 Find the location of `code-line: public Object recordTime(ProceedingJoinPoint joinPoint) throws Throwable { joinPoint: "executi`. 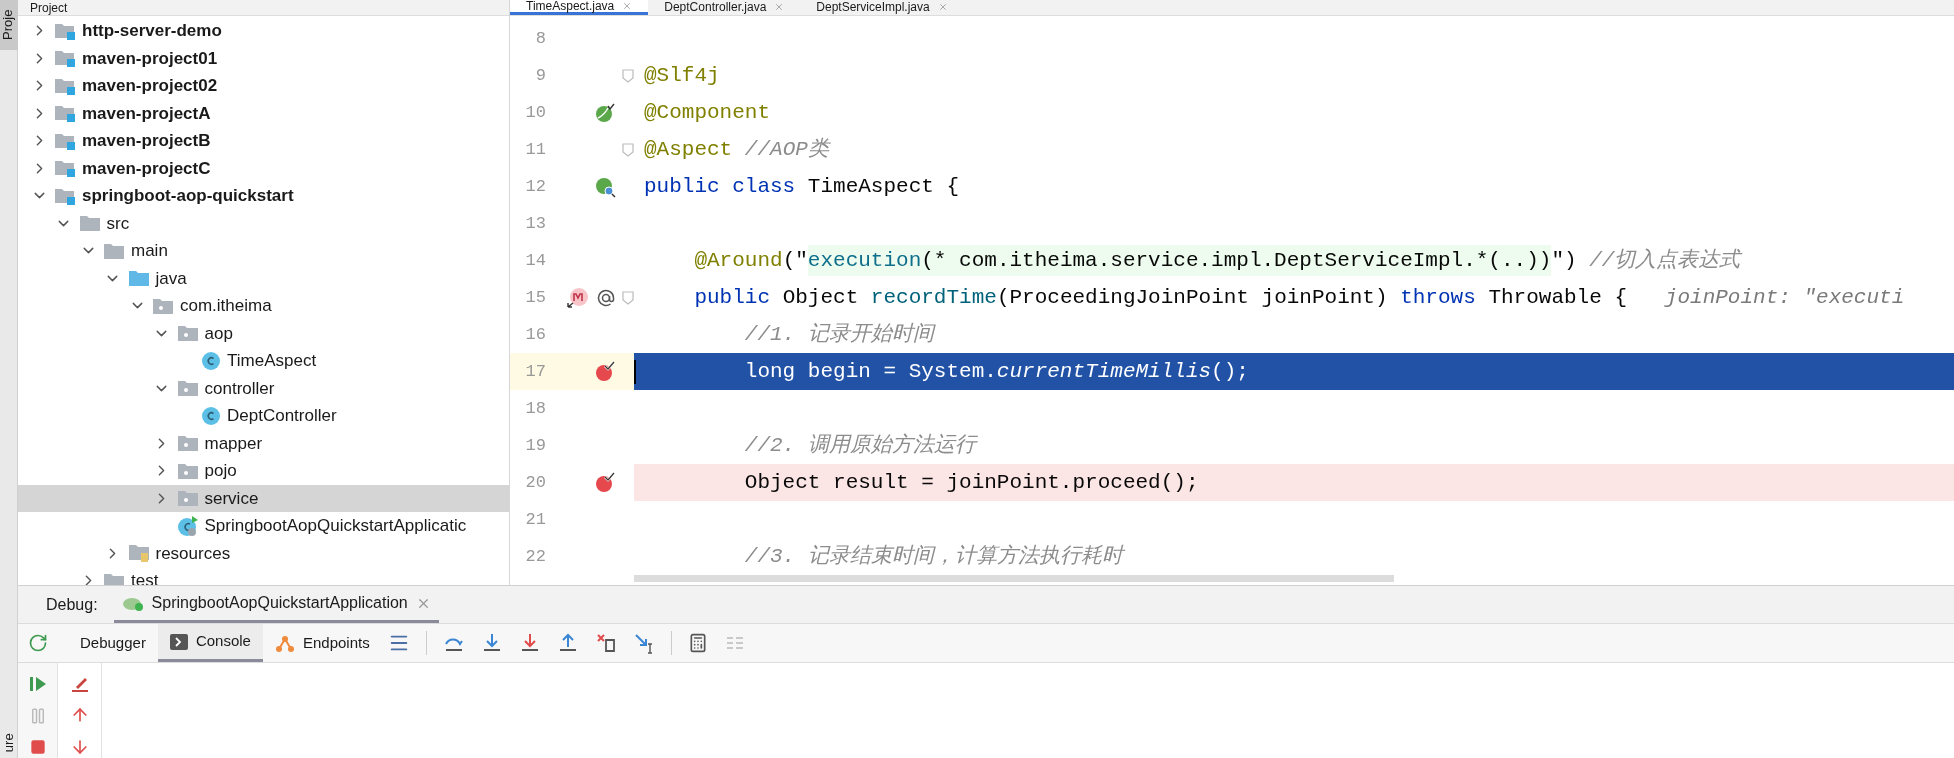

code-line: public Object recordTime(ProceedingJoinPoint joinPoint) throws Throwable { joinPoint: "executi is located at coordinates (1299, 297).